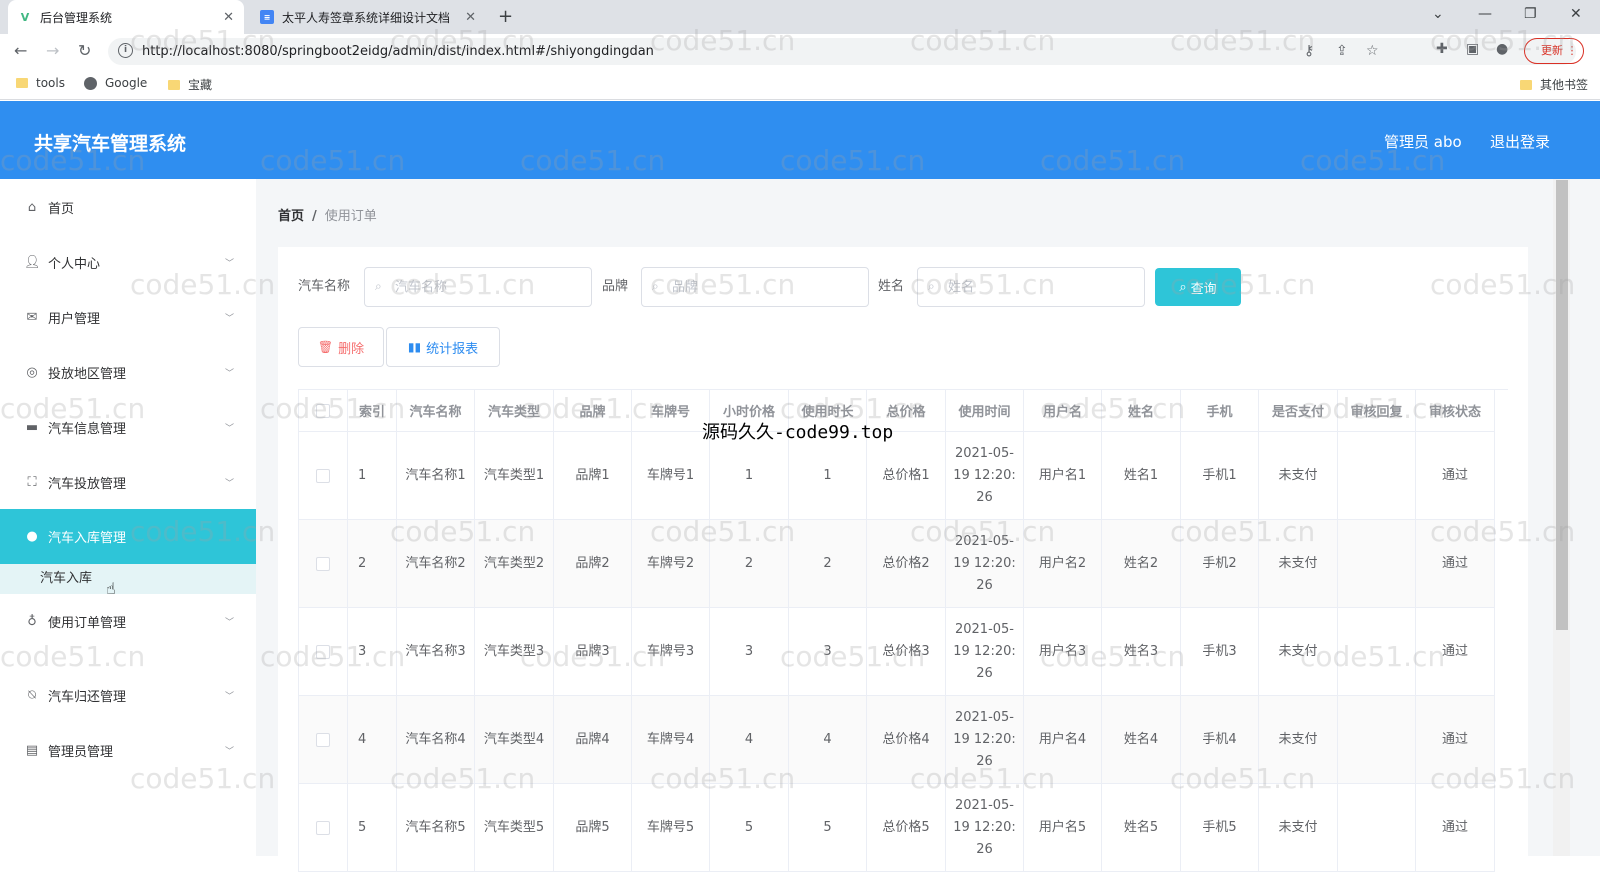 The height and width of the screenshot is (872, 1600). I want to click on sidebar-item-car-info: ▬ 汽车信息管理 ﹀, so click(128, 427).